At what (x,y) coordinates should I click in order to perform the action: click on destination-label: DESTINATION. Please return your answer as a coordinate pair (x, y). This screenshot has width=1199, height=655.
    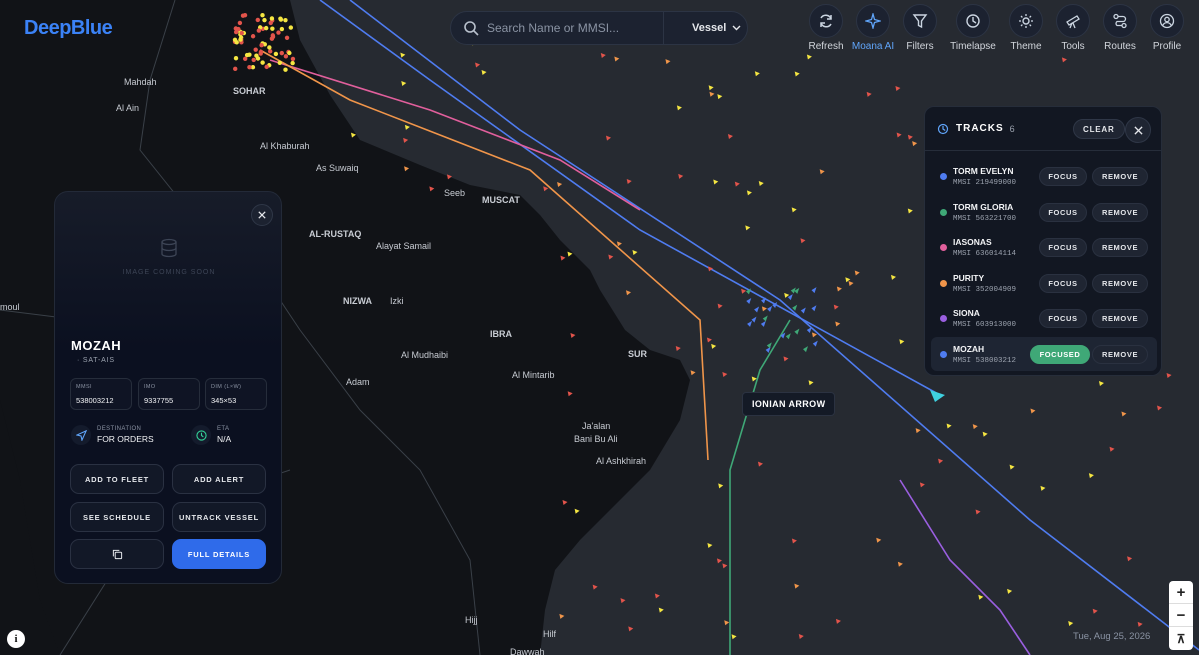
    Looking at the image, I should click on (119, 429).